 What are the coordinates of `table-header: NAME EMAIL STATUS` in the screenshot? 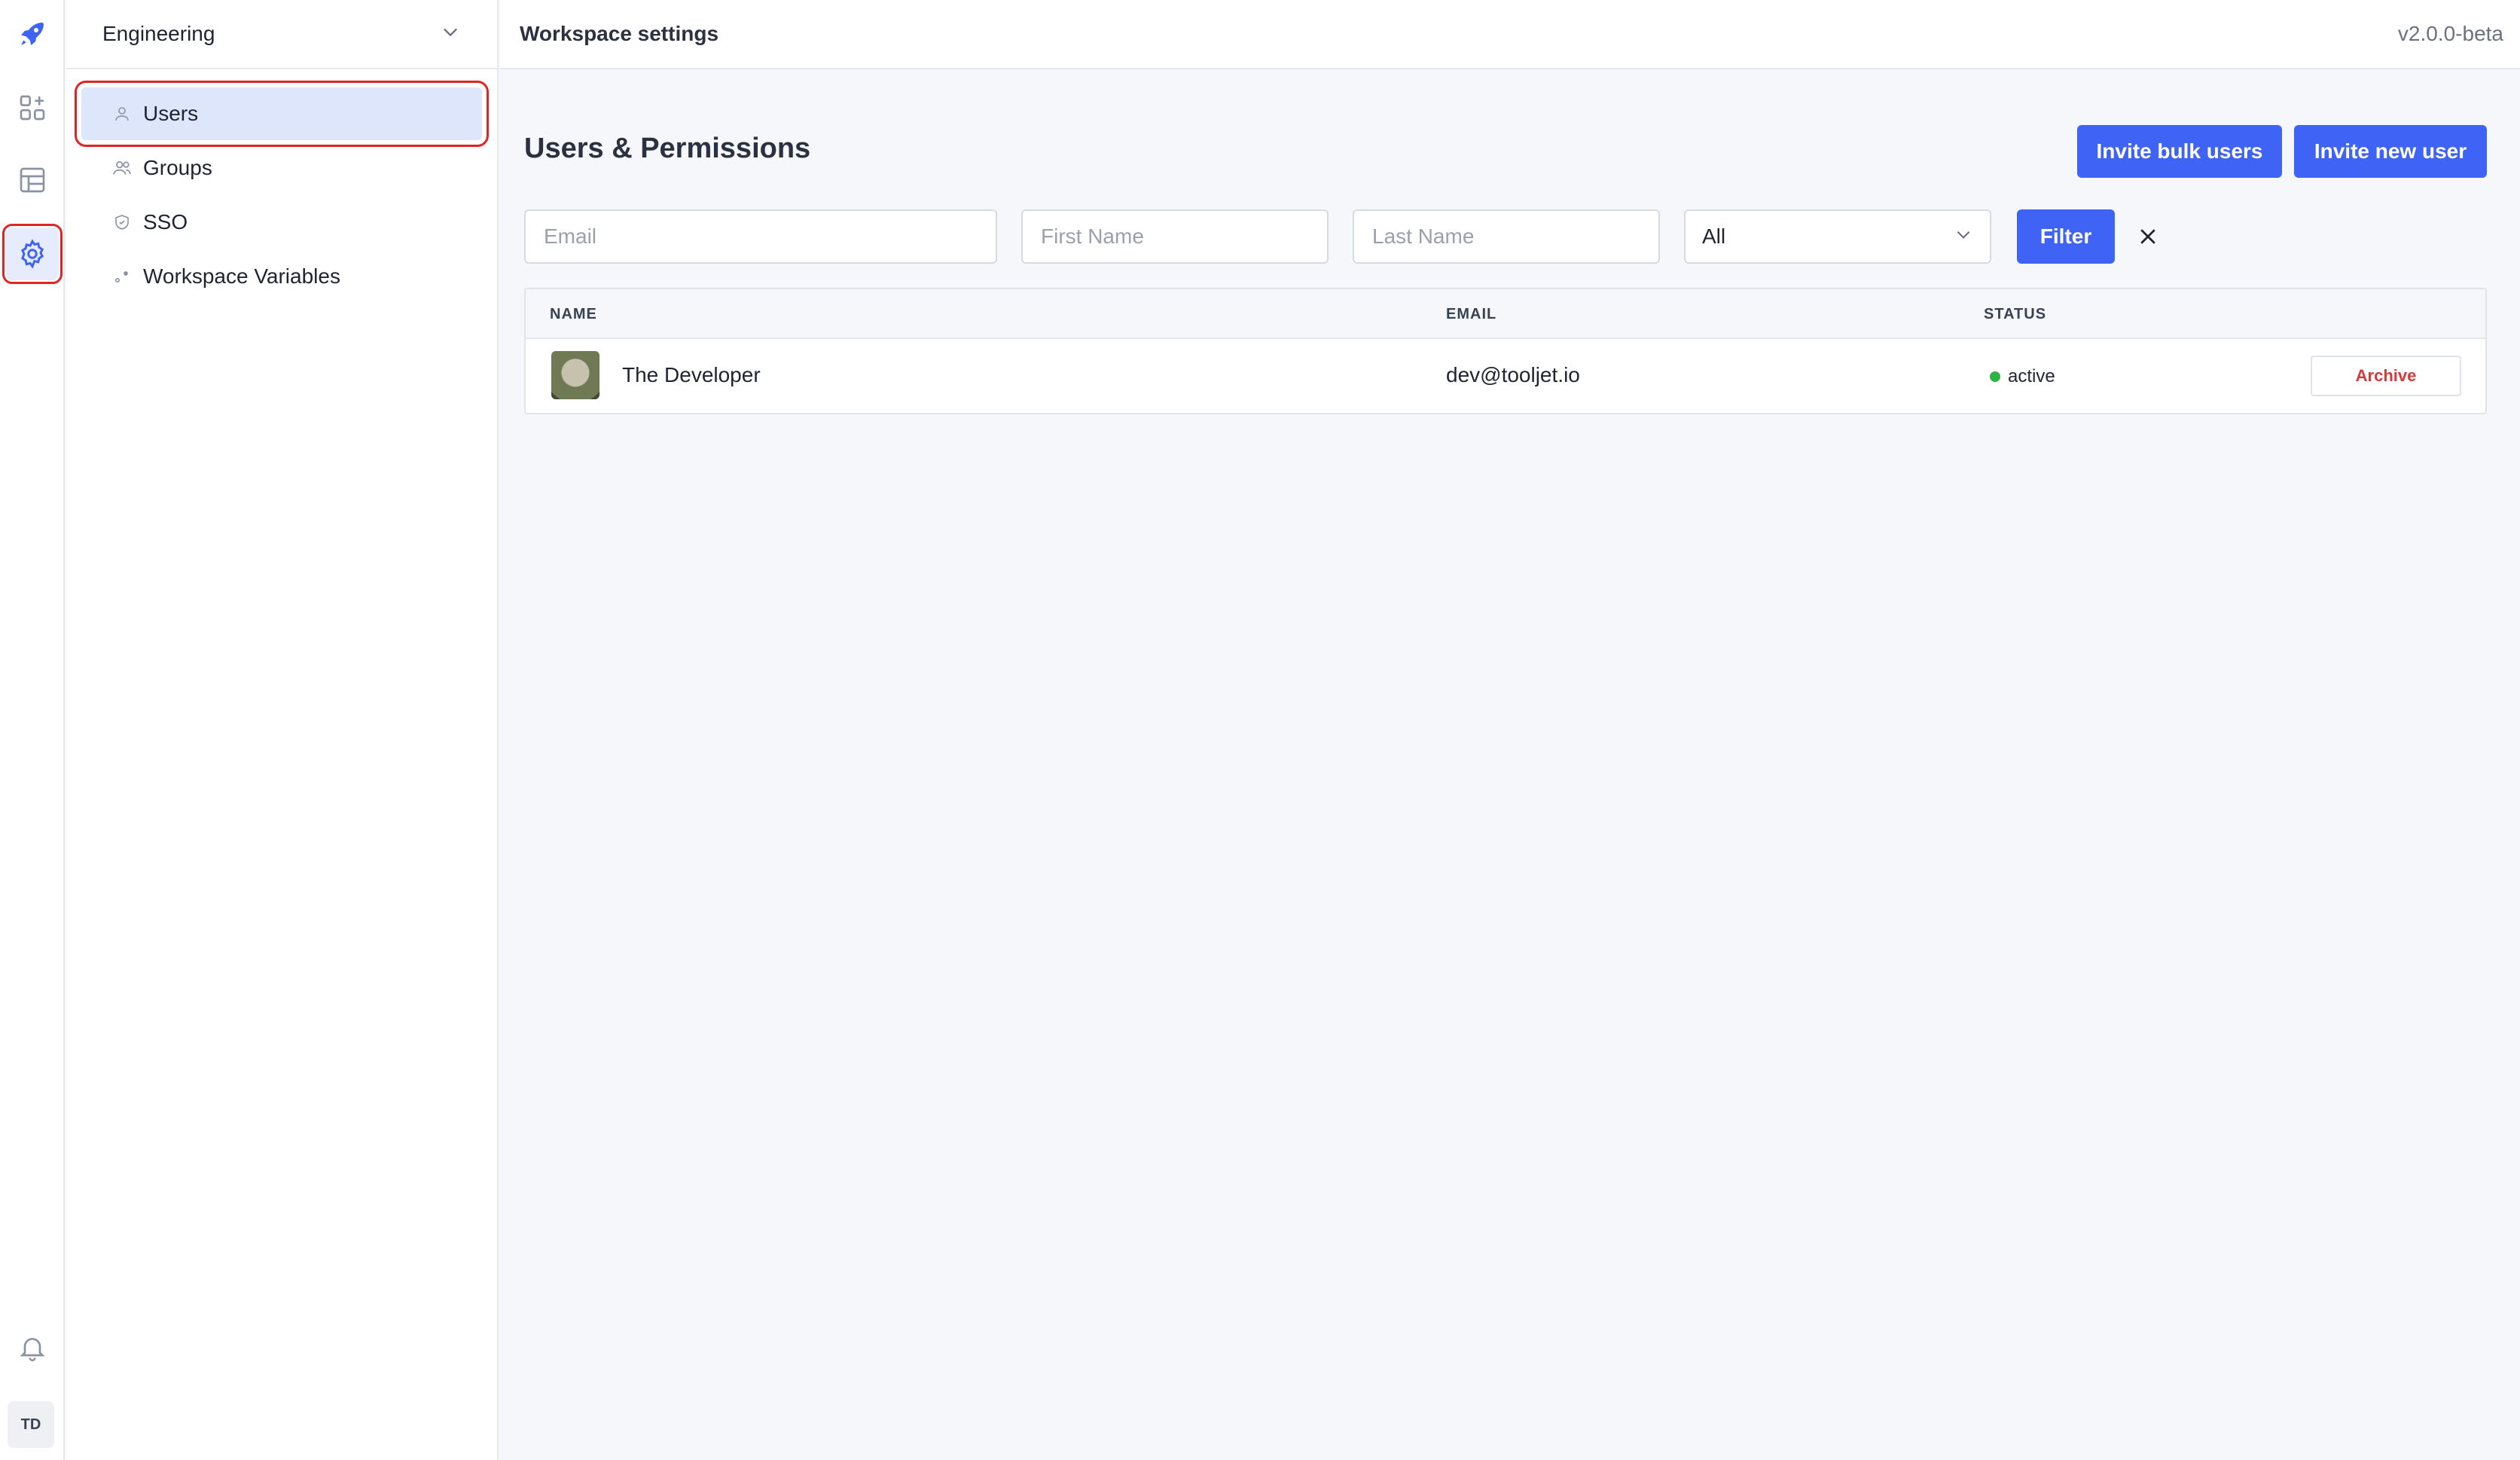 It's located at (1505, 314).